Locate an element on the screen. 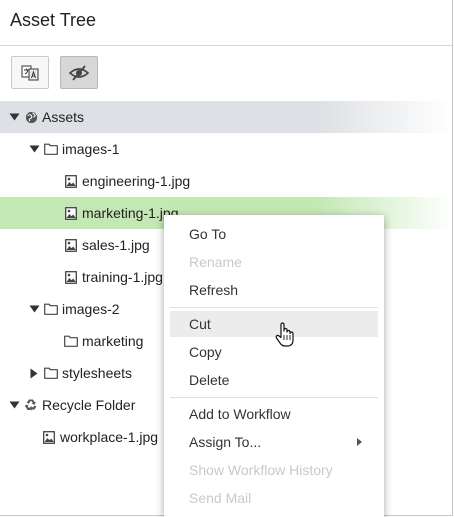  panel-title: Asset Tree is located at coordinates (53, 20).